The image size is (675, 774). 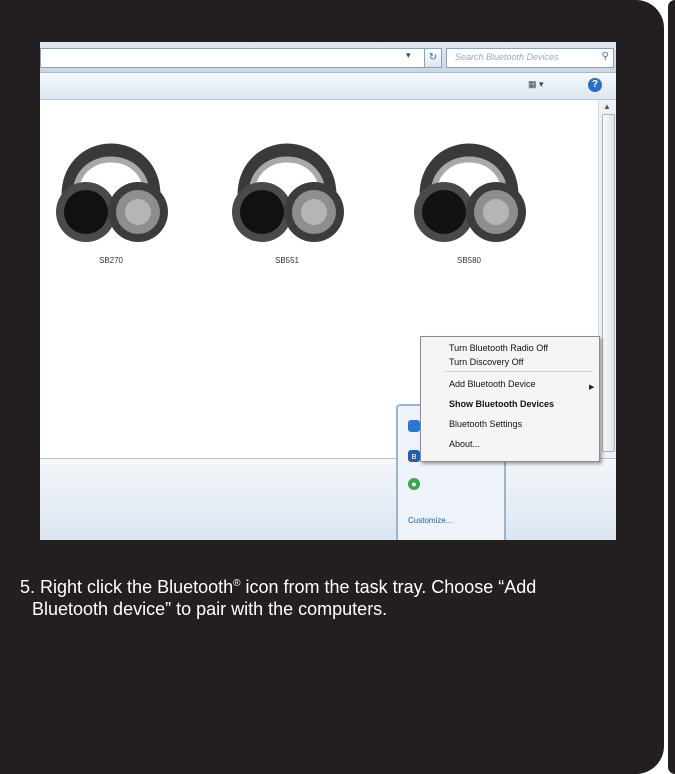 I want to click on address-bar: ▾ ↻ Search Bluetooth Devices ⚲, so click(x=328, y=57).